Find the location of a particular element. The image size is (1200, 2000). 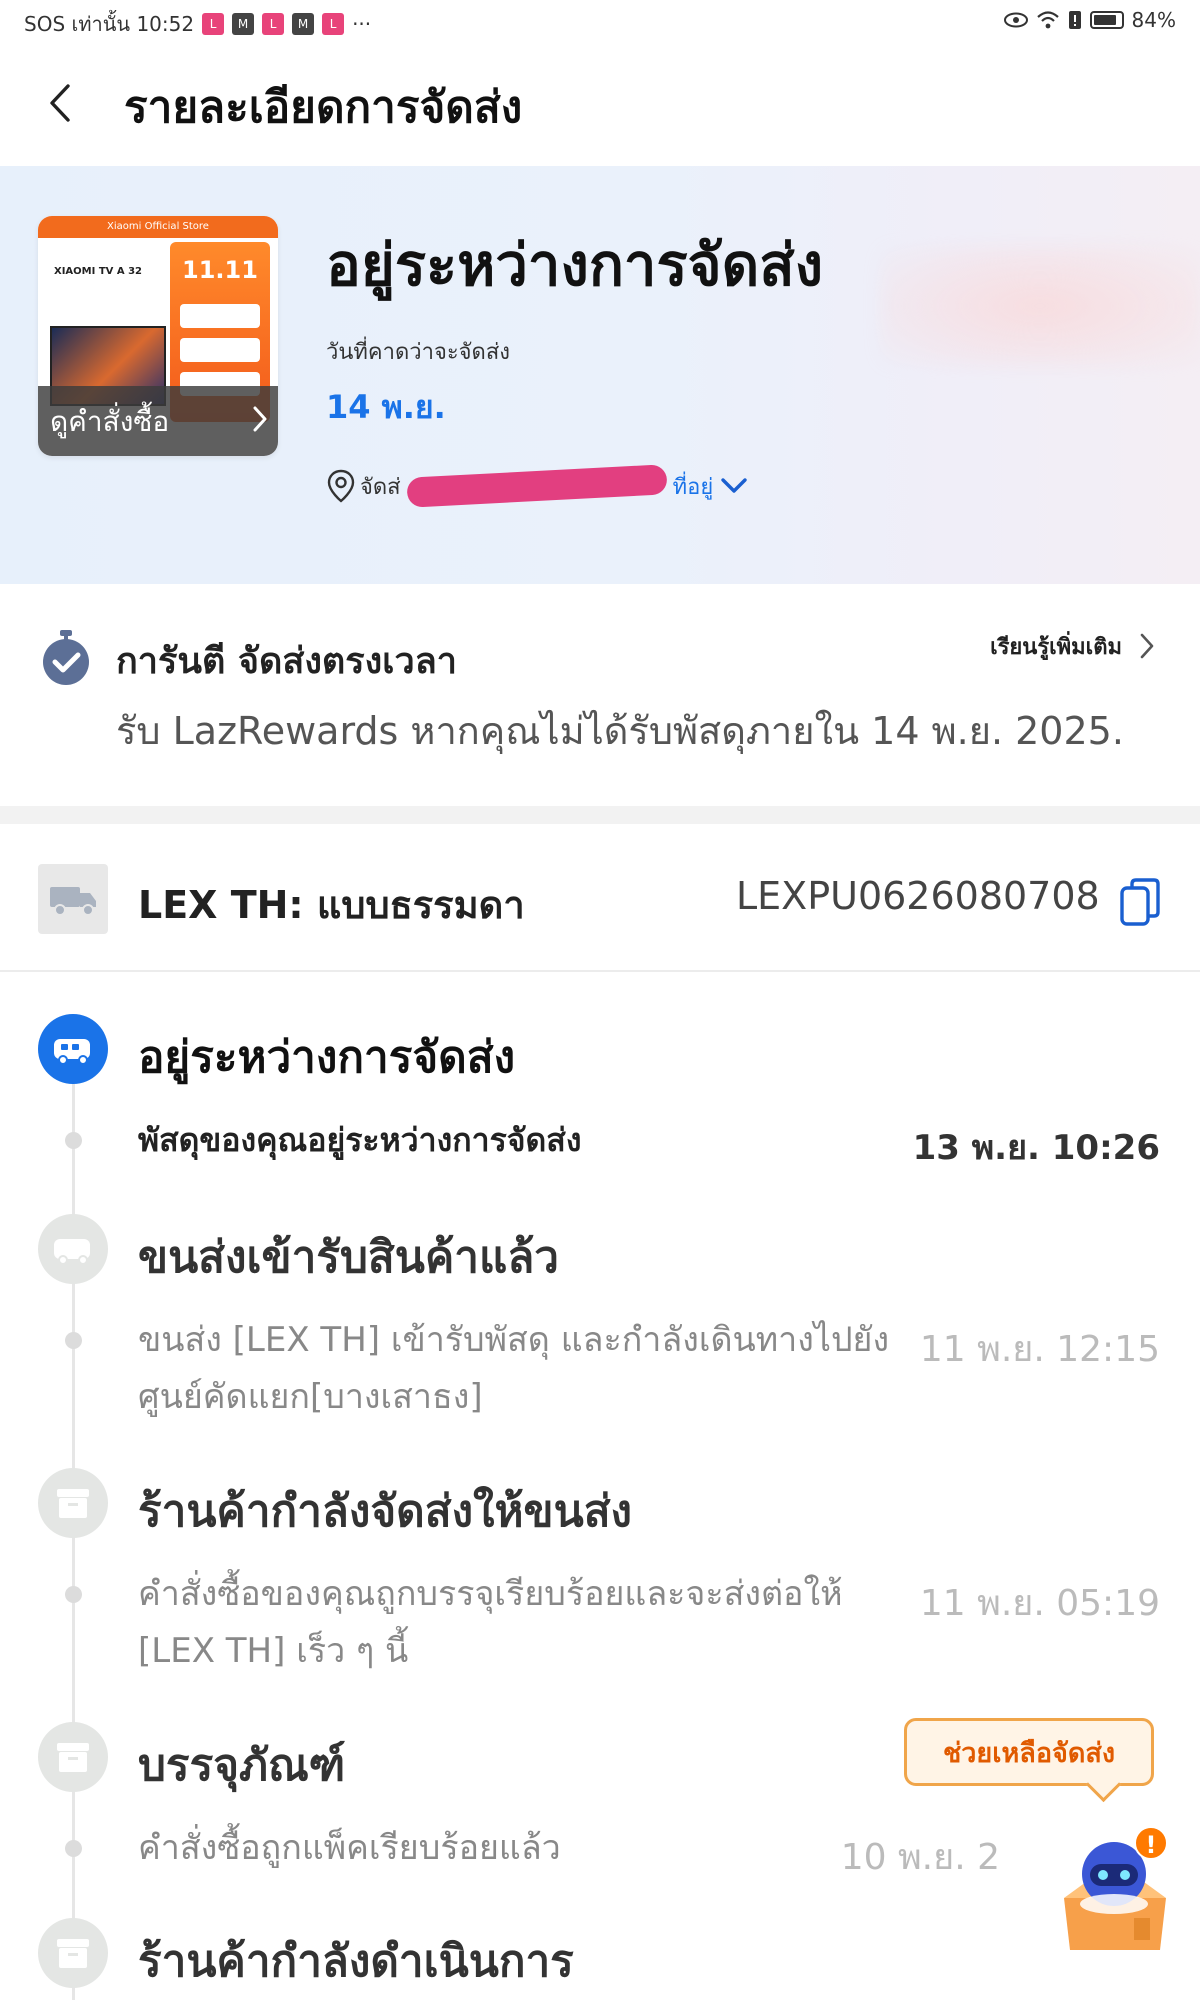

view-order-label: ดูคำสั่งซื้อ is located at coordinates (110, 421).